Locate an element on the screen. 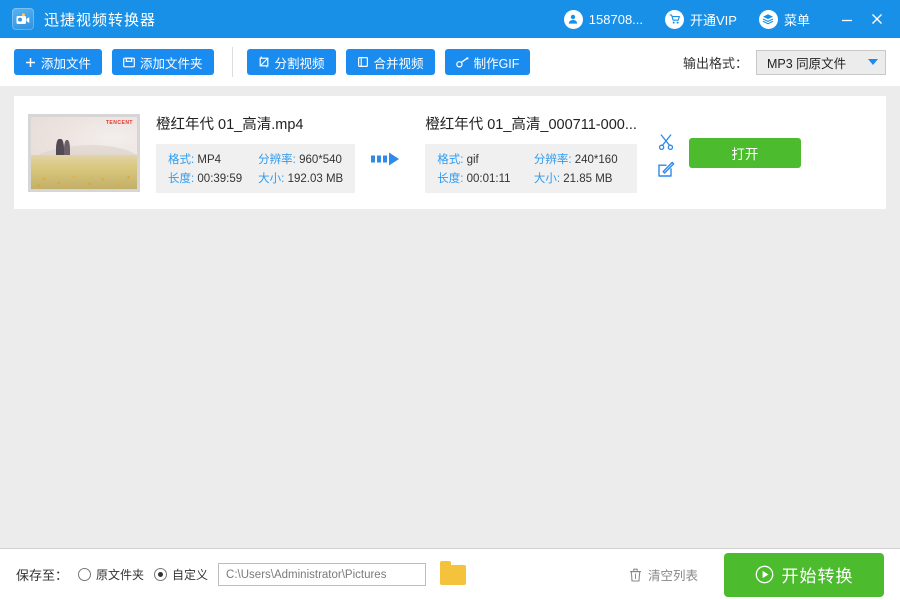  source-resolution-value: 960*540 is located at coordinates (320, 159).